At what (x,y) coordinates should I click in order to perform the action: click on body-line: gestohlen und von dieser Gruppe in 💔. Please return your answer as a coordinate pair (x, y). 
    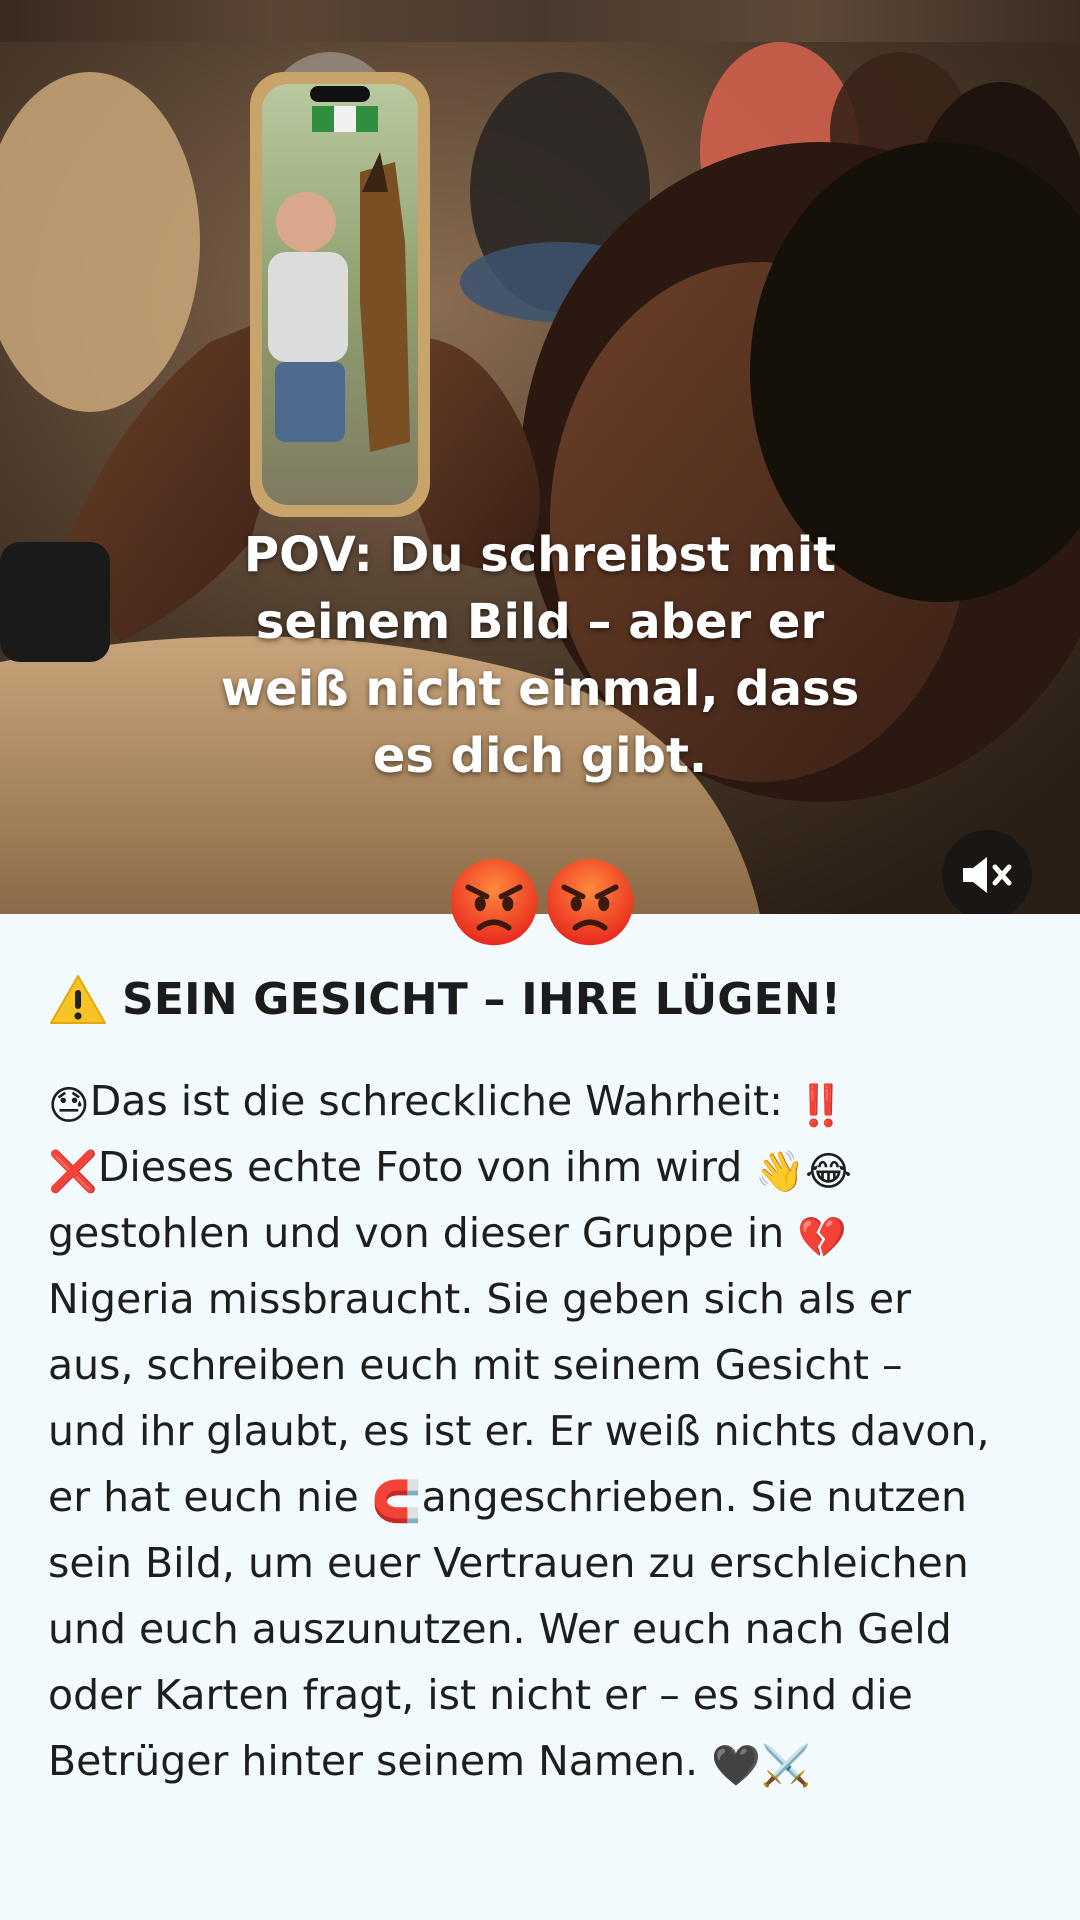
    Looking at the image, I should click on (543, 1233).